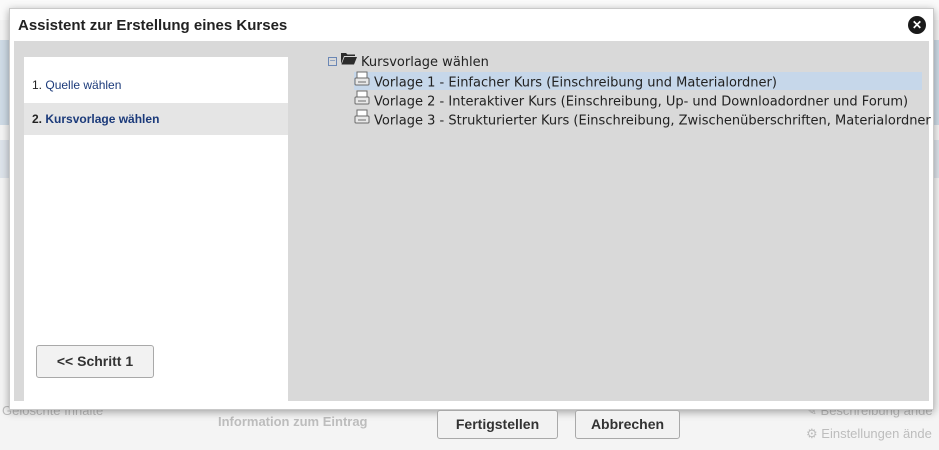 This screenshot has width=939, height=450. I want to click on background-settings-link: ⚙ Einstellungen ände, so click(872, 434).